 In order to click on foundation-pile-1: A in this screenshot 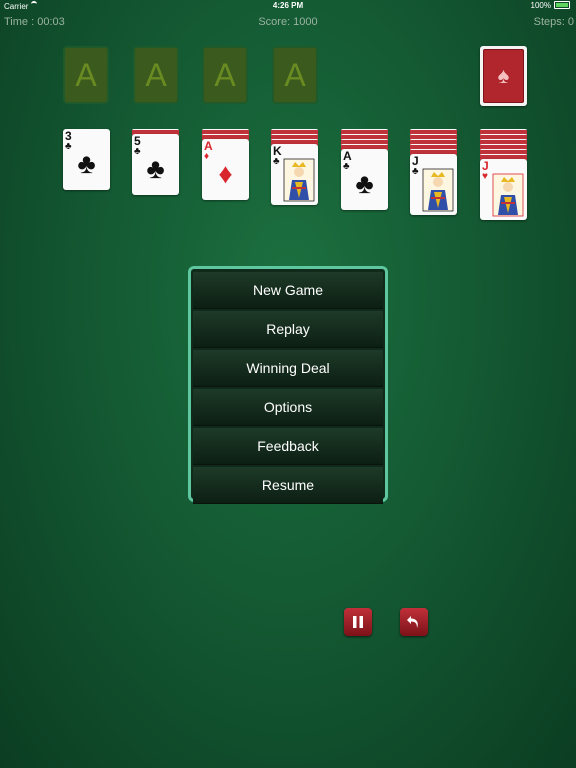, I will do `click(86, 75)`.